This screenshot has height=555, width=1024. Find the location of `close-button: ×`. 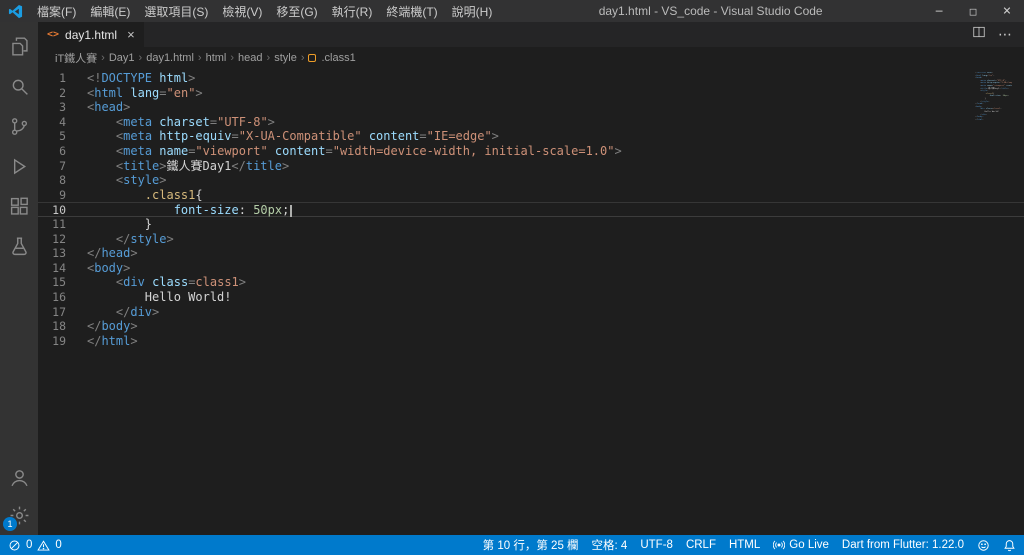

close-button: × is located at coordinates (1007, 11).